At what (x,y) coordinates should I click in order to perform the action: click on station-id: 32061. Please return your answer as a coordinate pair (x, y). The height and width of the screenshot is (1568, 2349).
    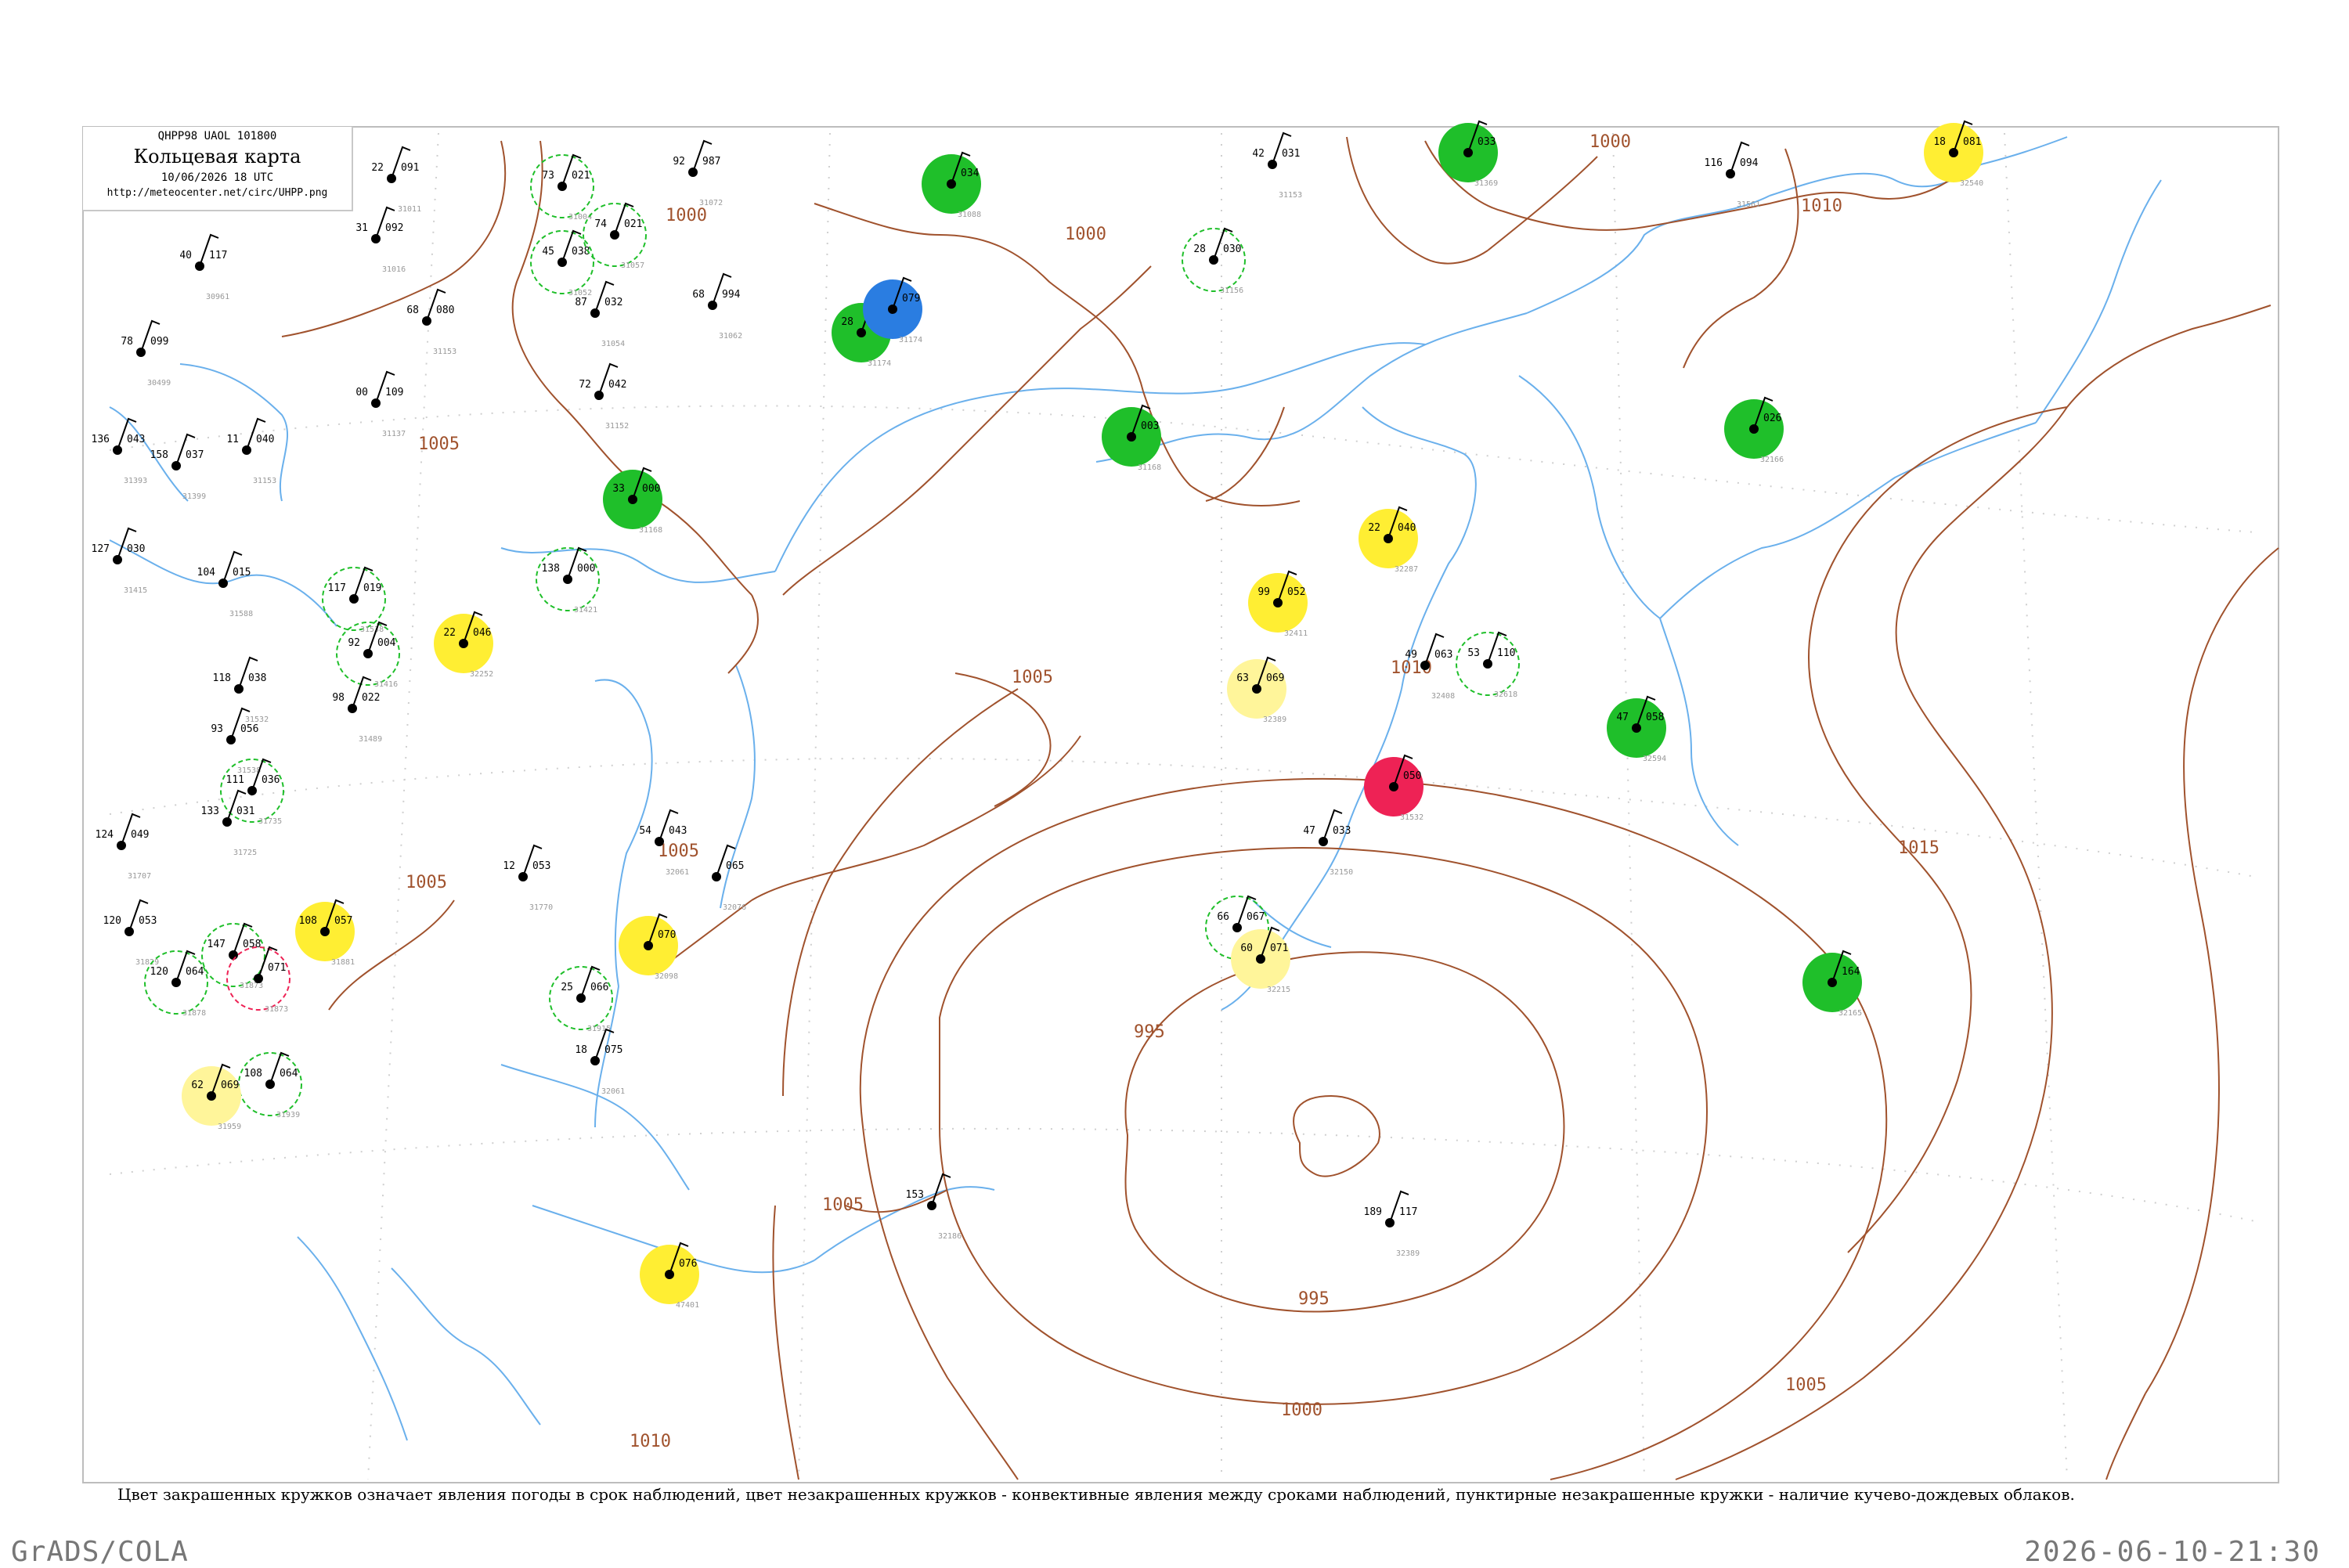
    Looking at the image, I should click on (613, 1091).